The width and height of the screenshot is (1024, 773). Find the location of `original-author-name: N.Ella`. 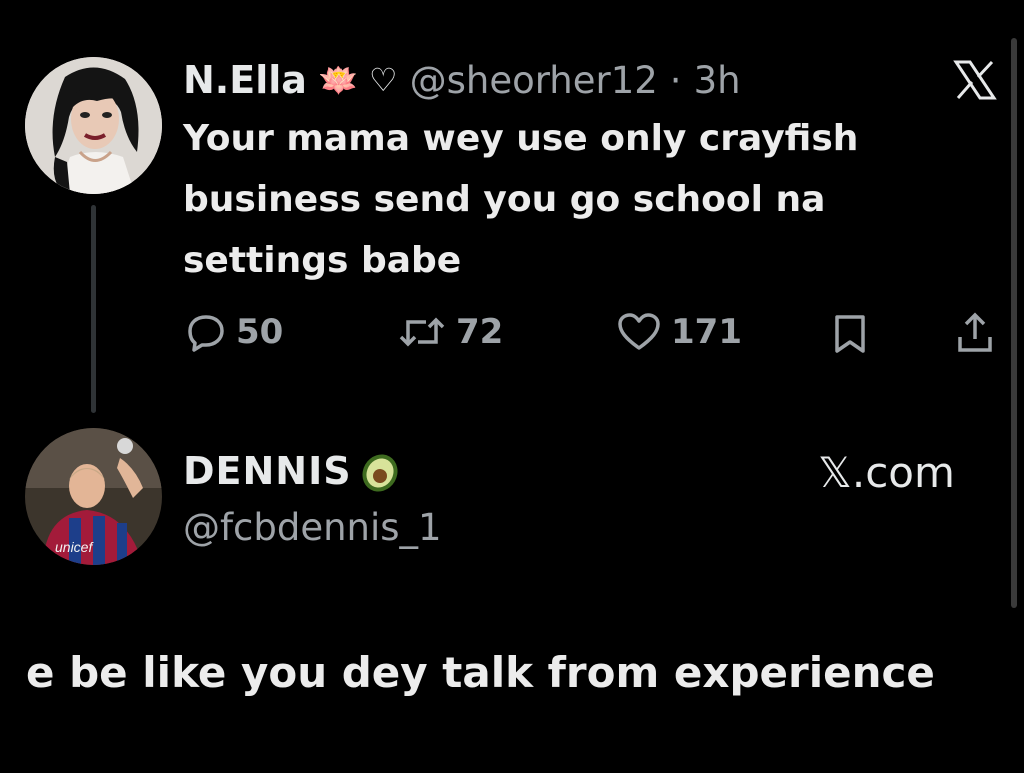

original-author-name: N.Ella is located at coordinates (245, 80).